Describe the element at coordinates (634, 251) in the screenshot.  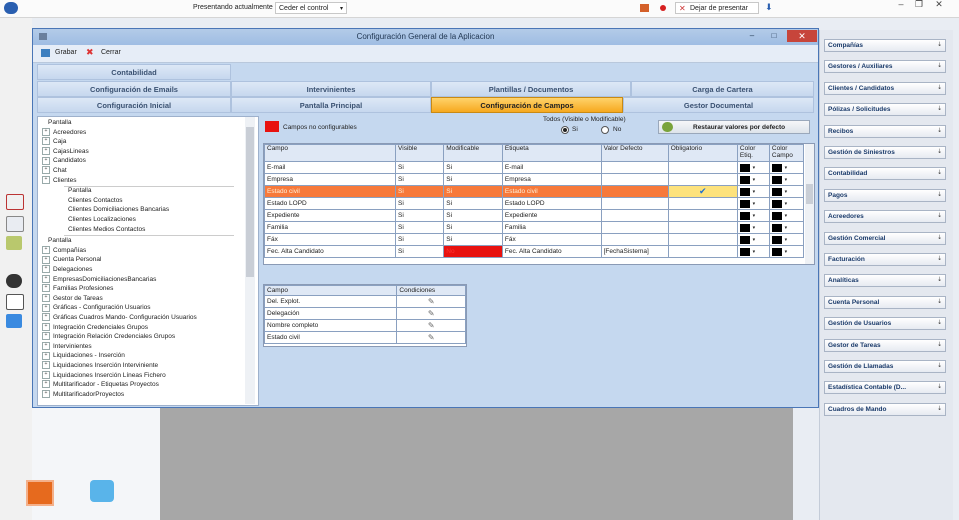
I see `cell-valor-defecto: [FechaSistema]` at that location.